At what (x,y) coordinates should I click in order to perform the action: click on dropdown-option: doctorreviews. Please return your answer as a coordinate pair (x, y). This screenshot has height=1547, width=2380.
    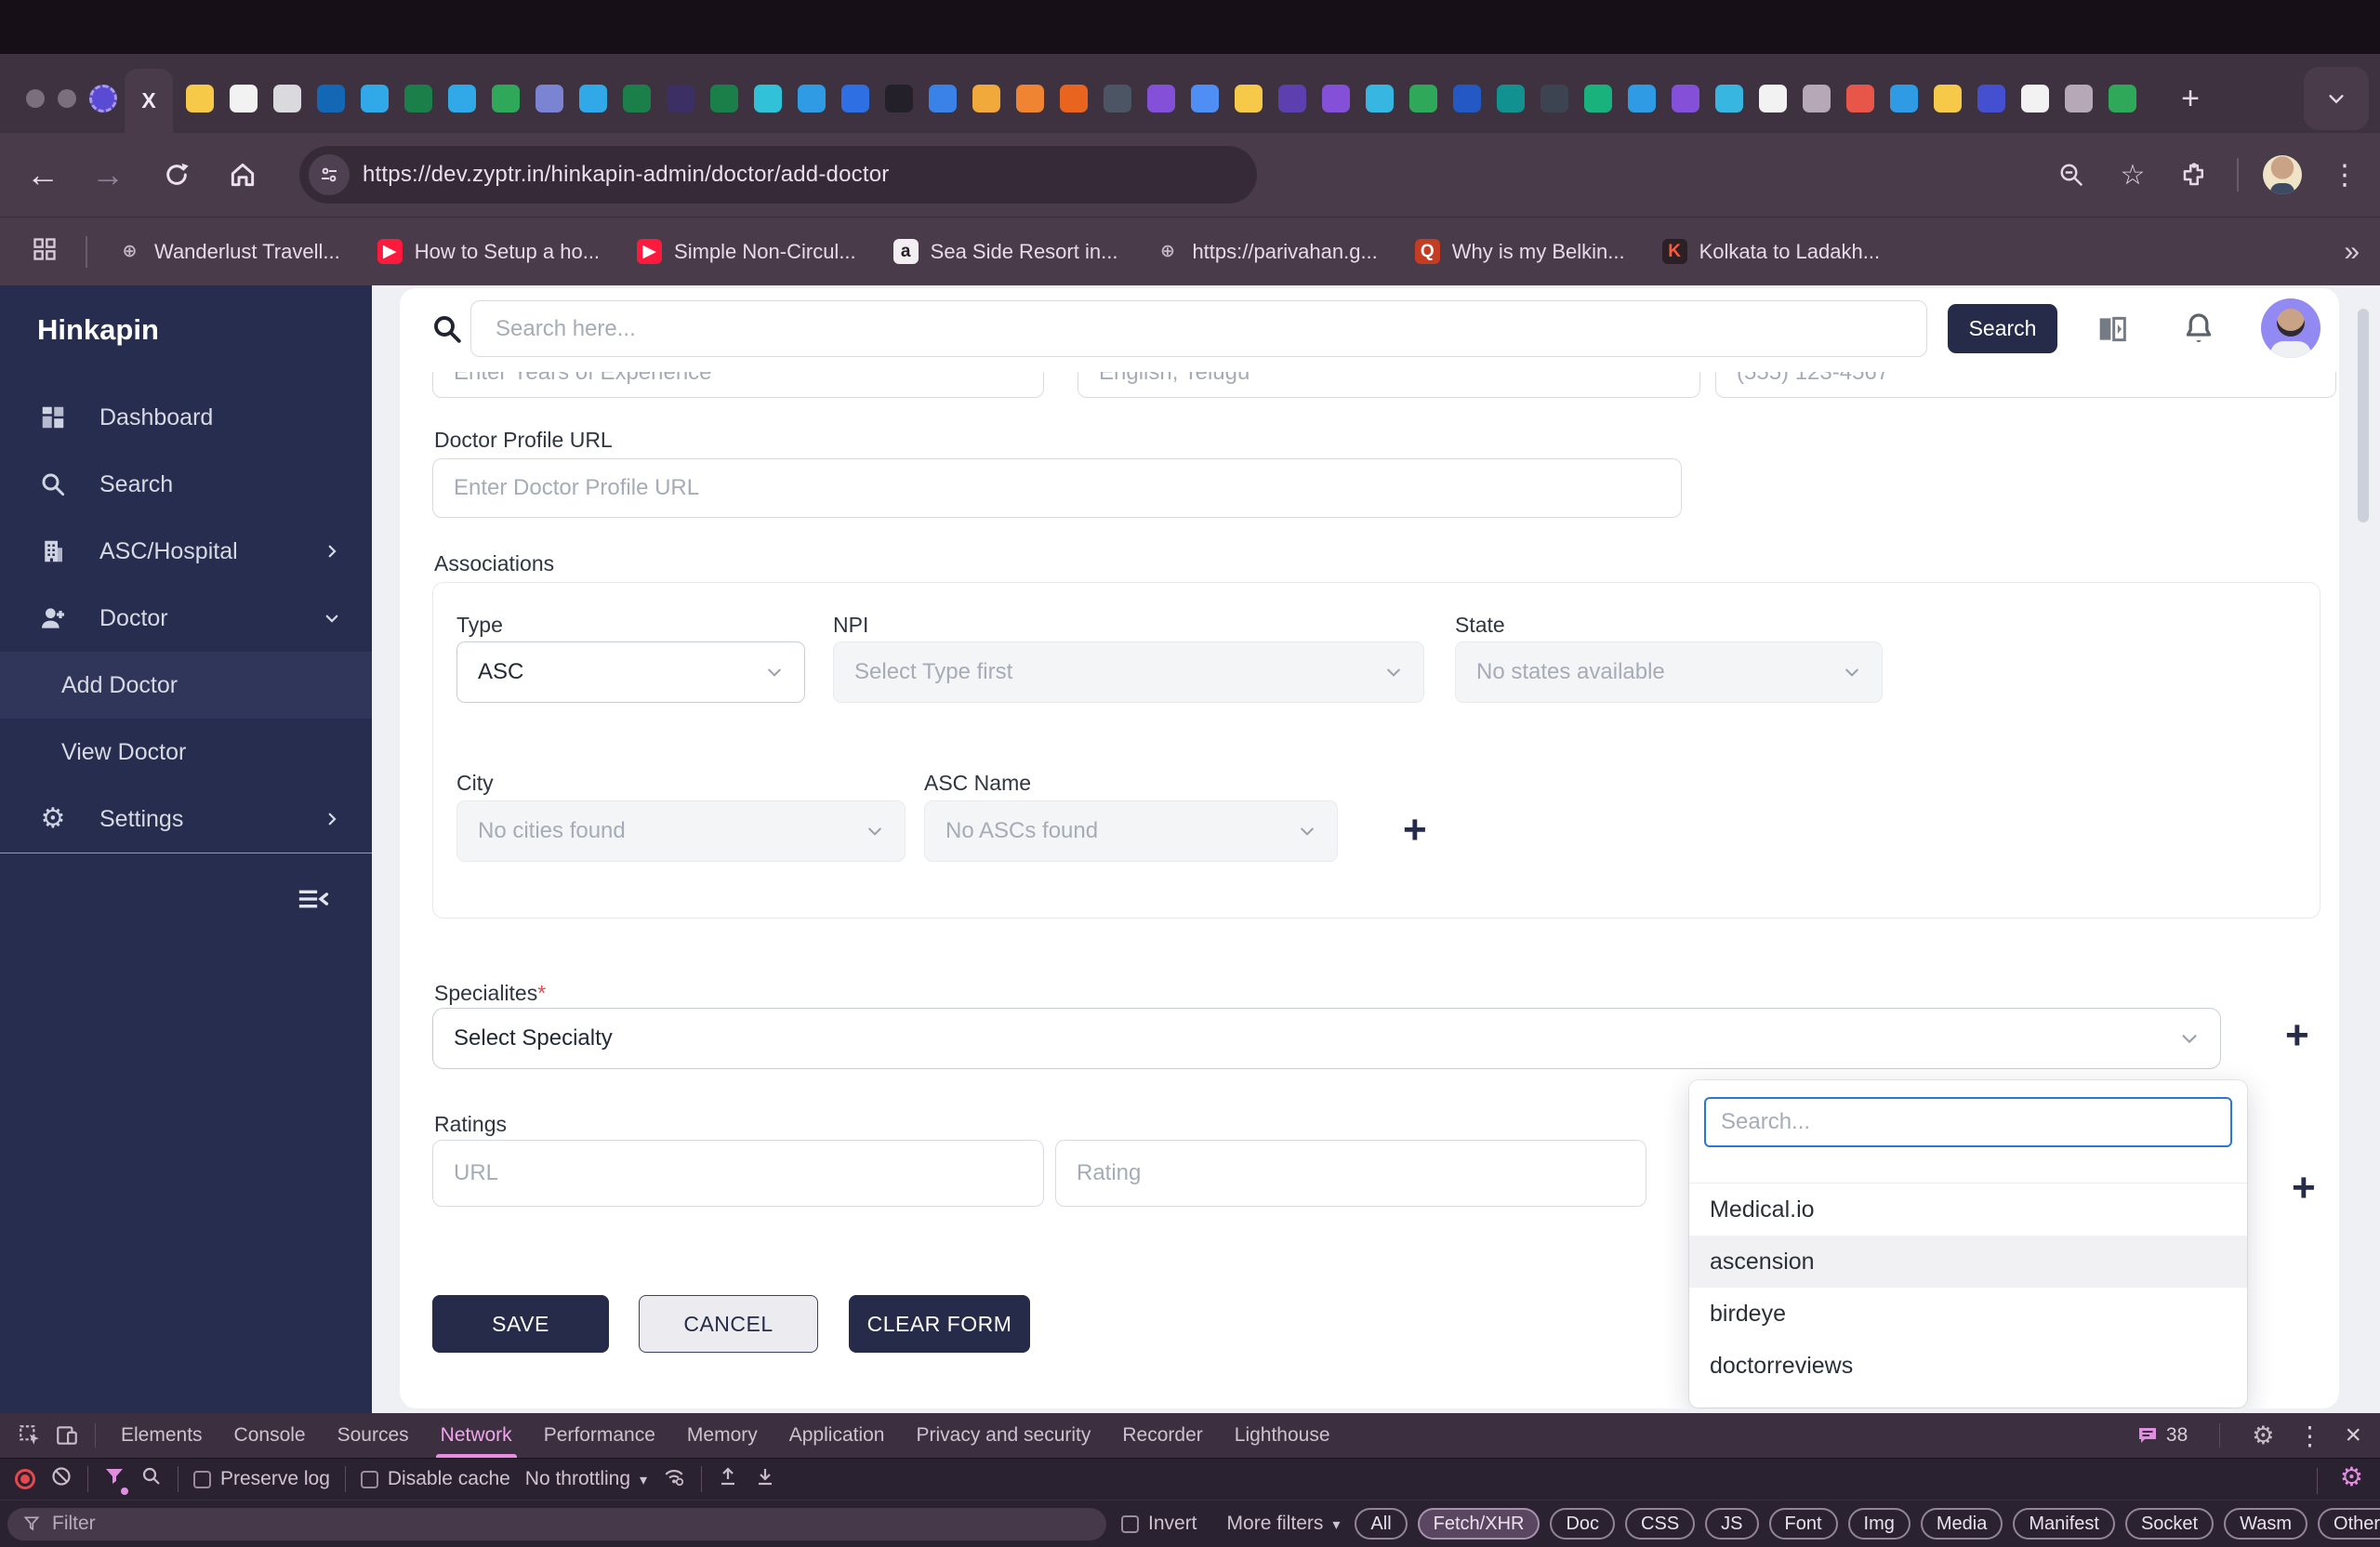
    Looking at the image, I should click on (1968, 1366).